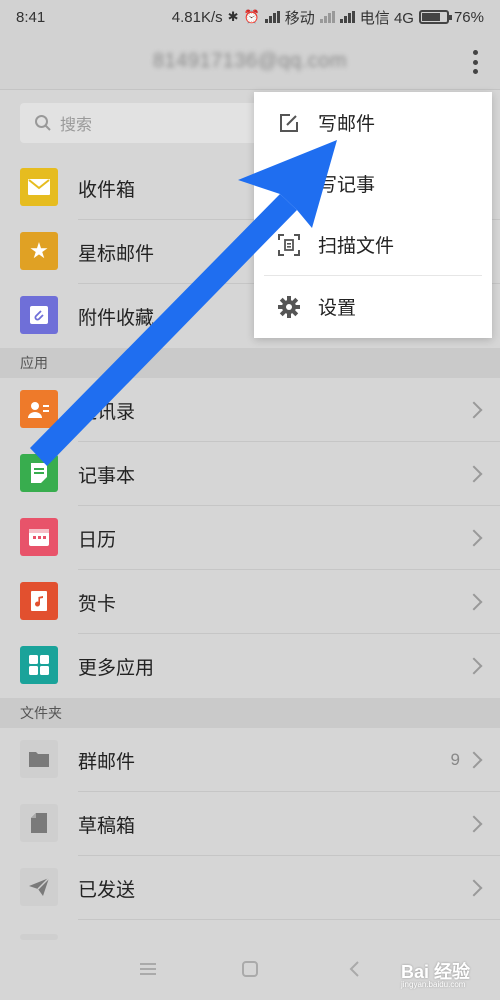 This screenshot has width=500, height=1000. I want to click on menu-label: 扫描文件, so click(356, 246).